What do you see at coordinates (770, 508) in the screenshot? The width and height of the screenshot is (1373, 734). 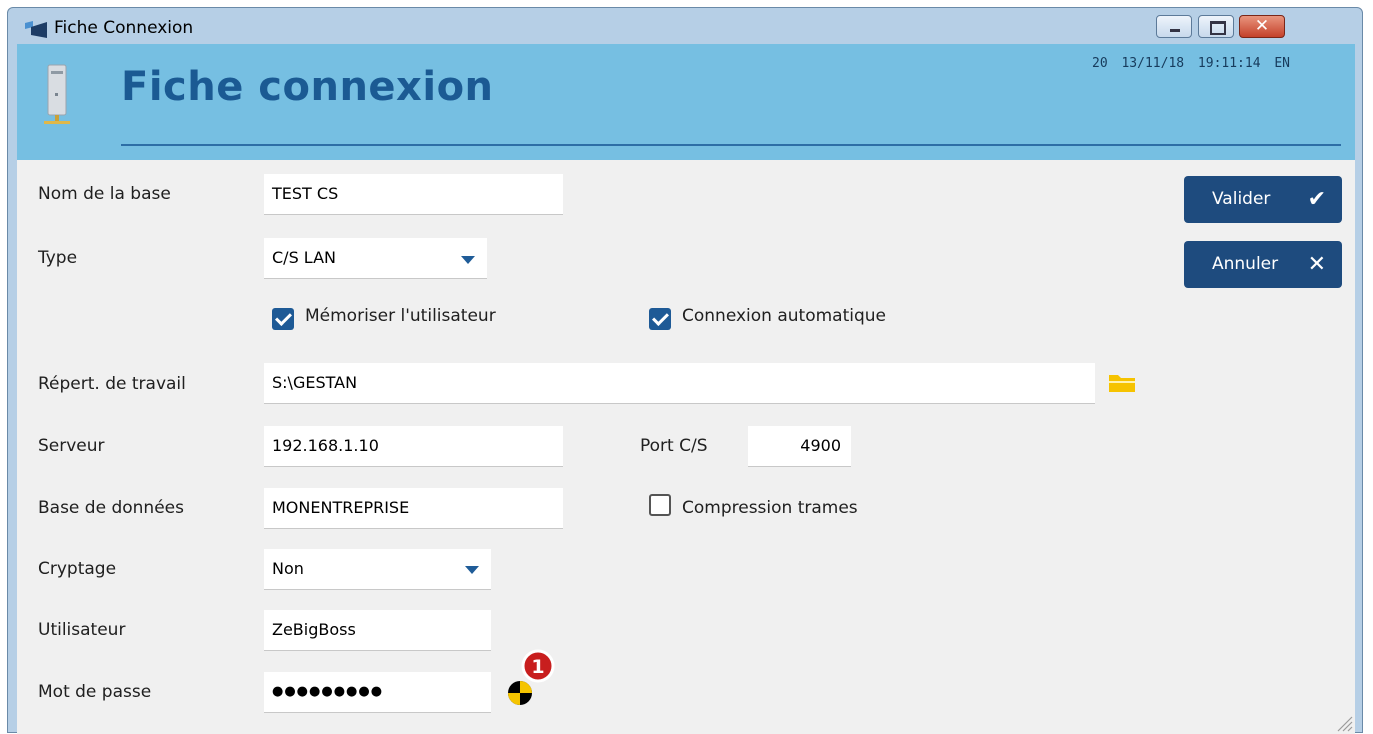 I see `compression-label: Compression trames` at bounding box center [770, 508].